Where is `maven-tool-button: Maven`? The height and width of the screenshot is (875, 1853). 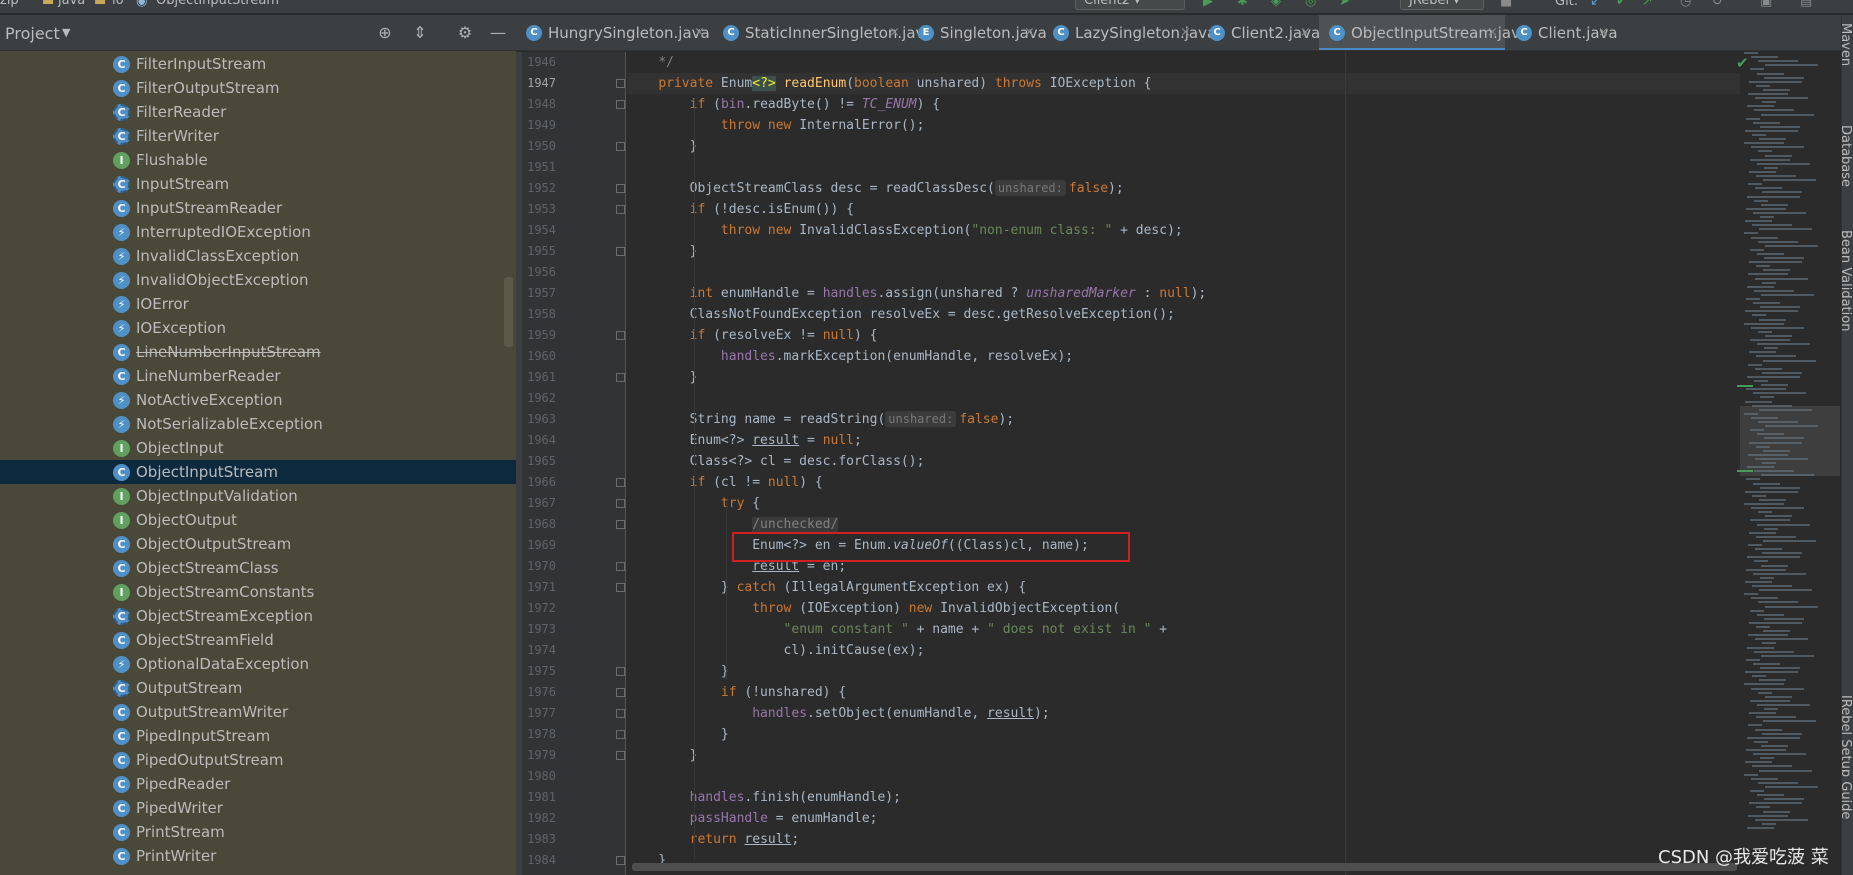 maven-tool-button: Maven is located at coordinates (1847, 44).